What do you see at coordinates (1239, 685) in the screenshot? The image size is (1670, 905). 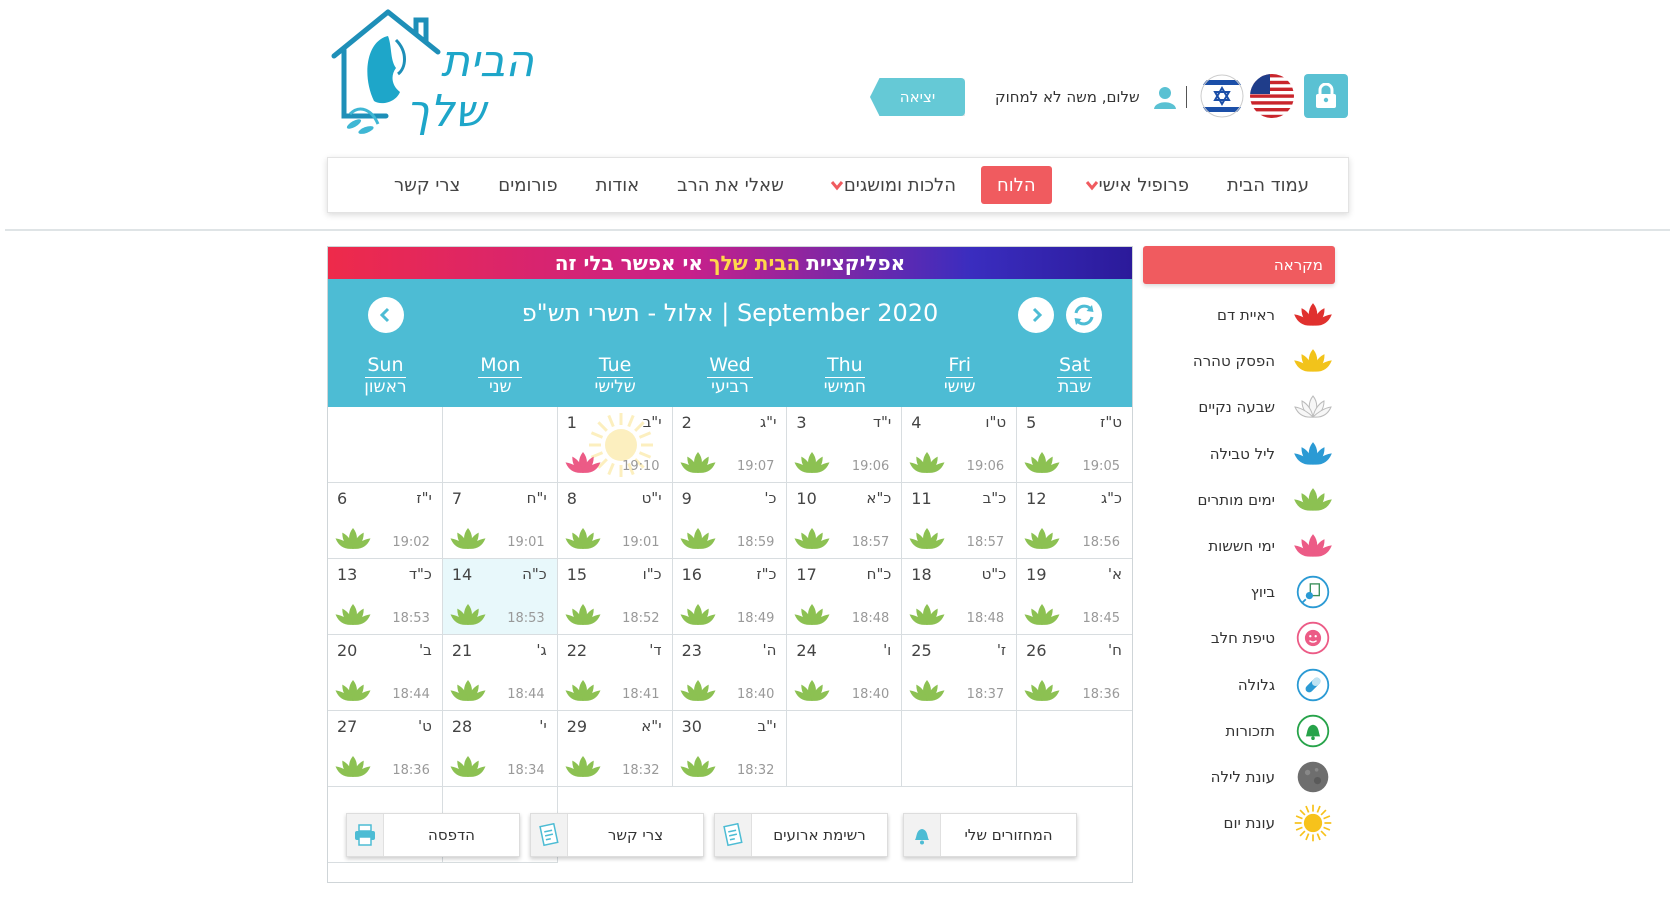 I see `legend-item: גלולה` at bounding box center [1239, 685].